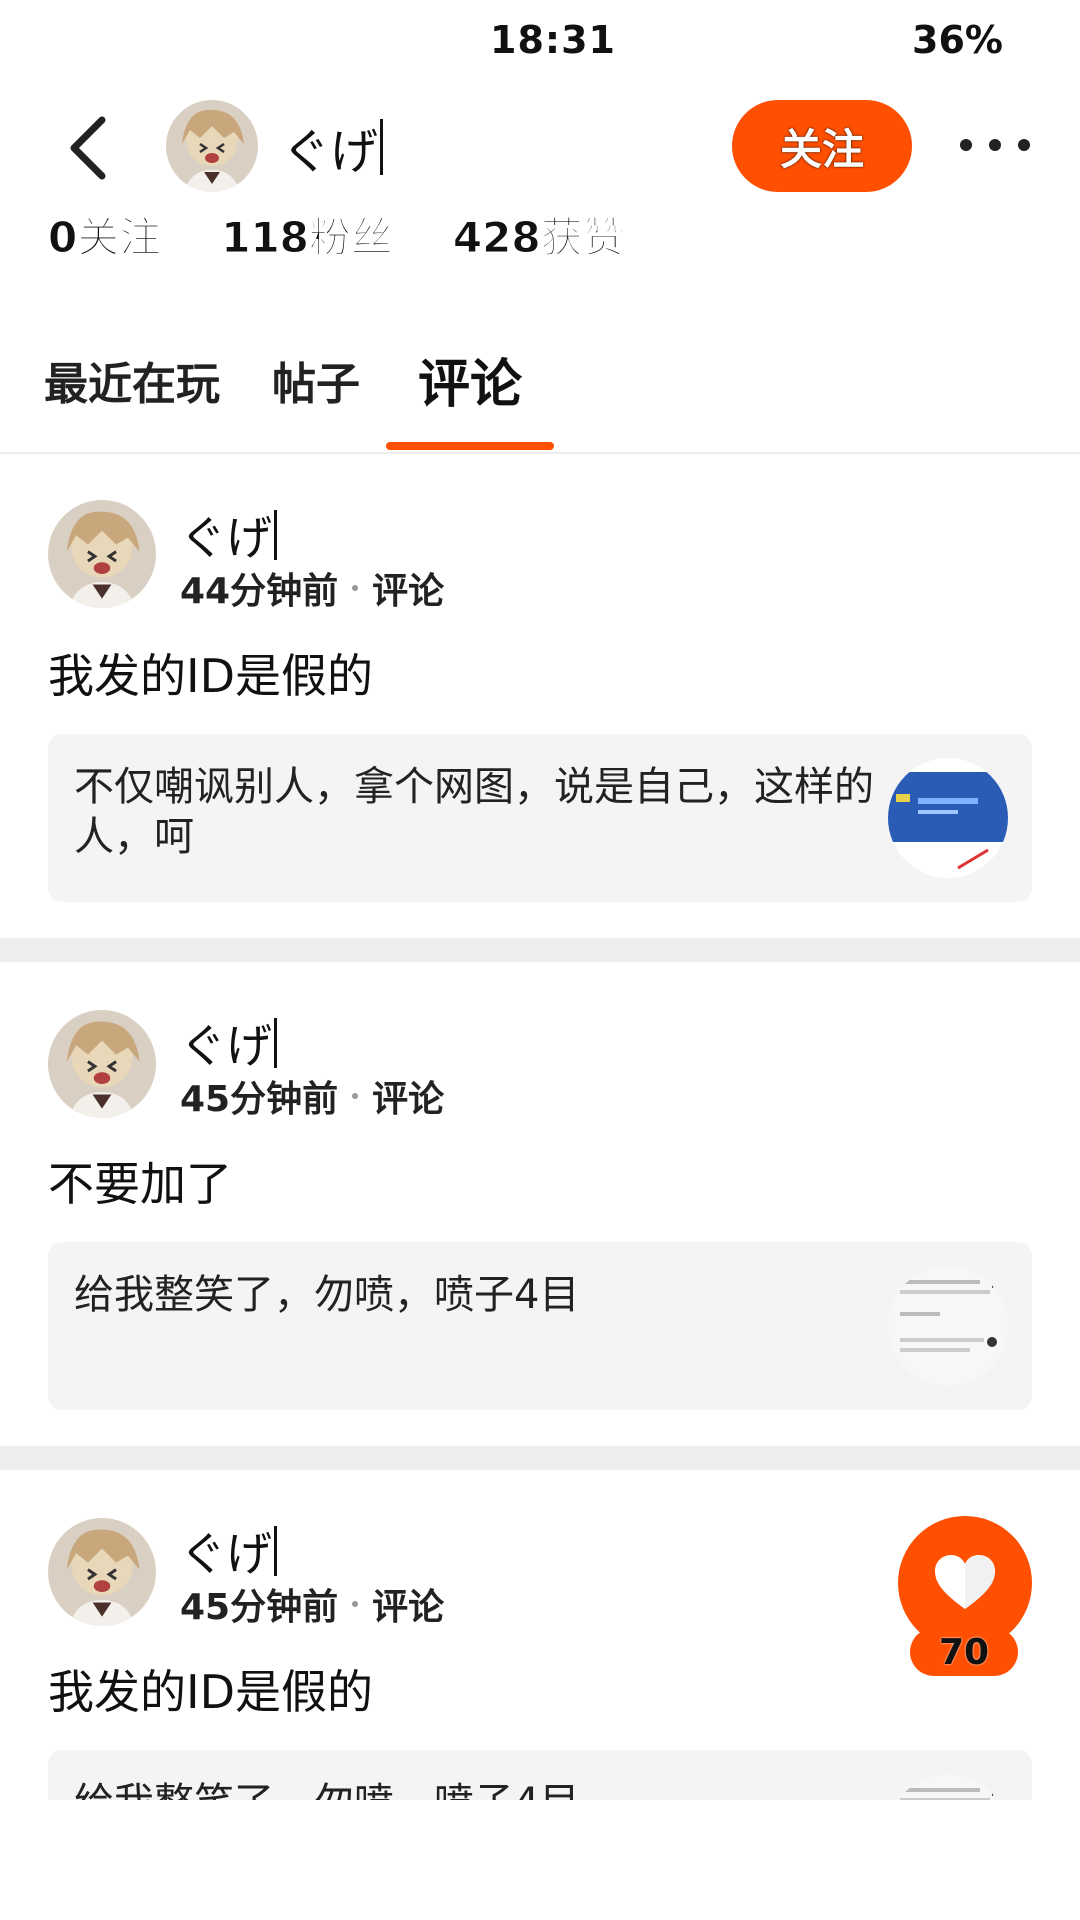 This screenshot has width=1080, height=1920. Describe the element at coordinates (965, 1582) in the screenshot. I see `heart-icon` at that location.